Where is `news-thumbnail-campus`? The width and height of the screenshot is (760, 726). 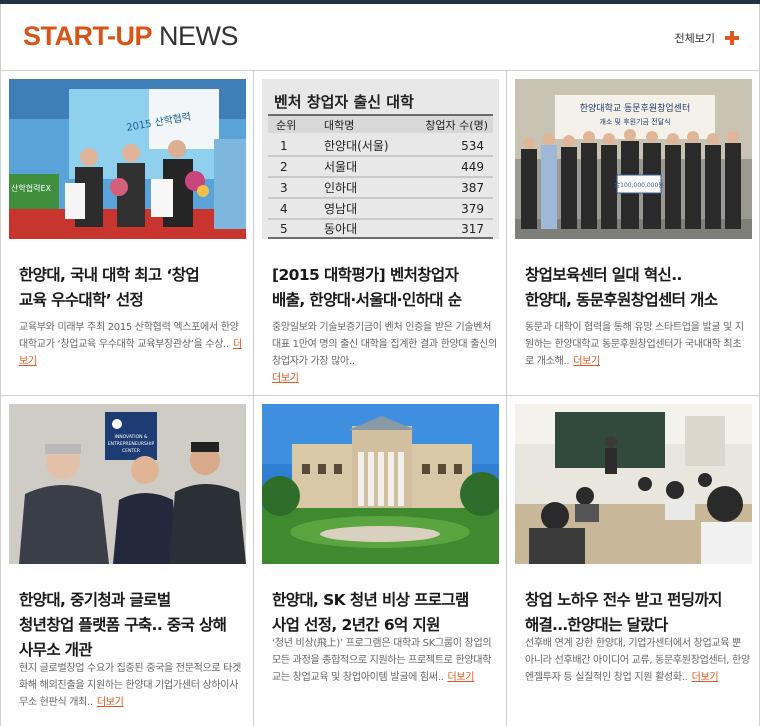
news-thumbnail-campus is located at coordinates (380, 484).